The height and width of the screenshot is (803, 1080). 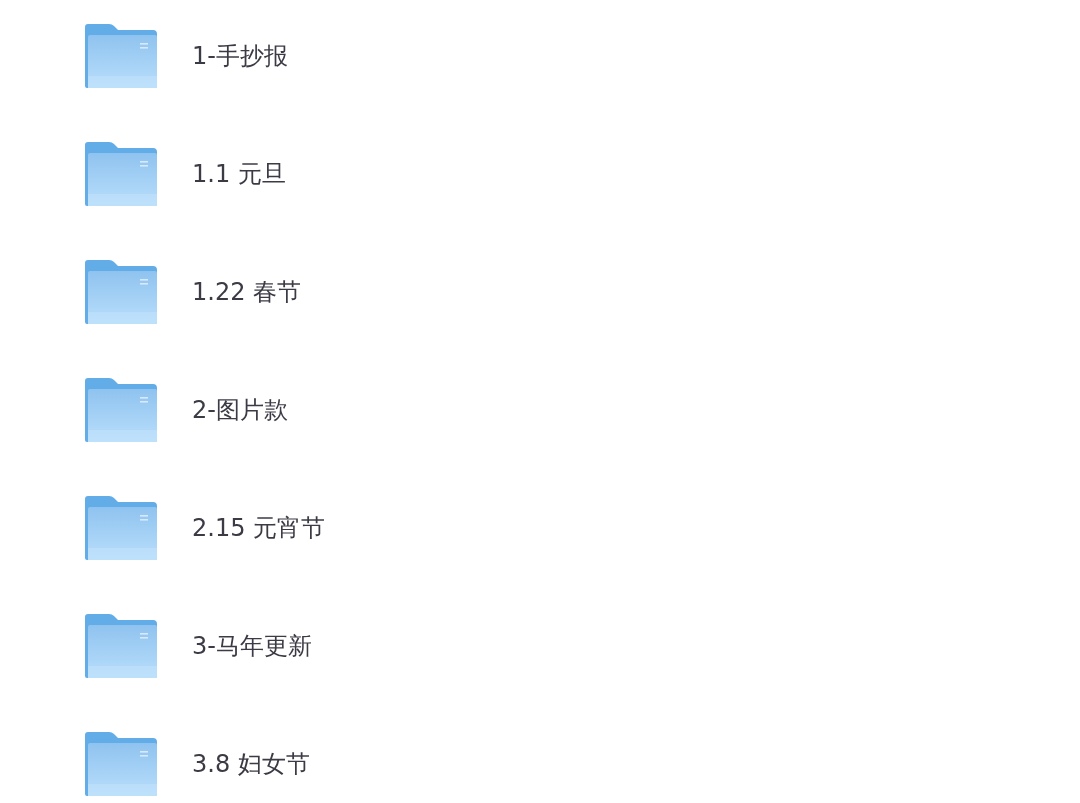 What do you see at coordinates (239, 174) in the screenshot?
I see `folder-name: 1.1 元旦` at bounding box center [239, 174].